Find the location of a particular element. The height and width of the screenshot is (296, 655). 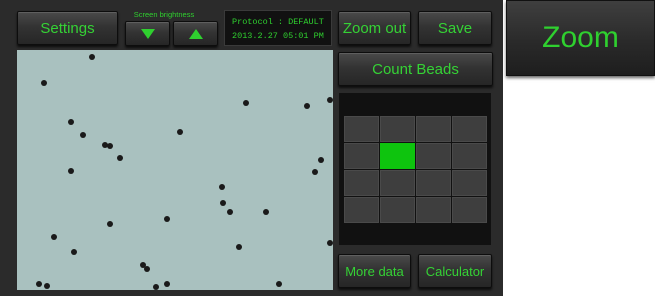

brightness-up-button is located at coordinates (195, 33).